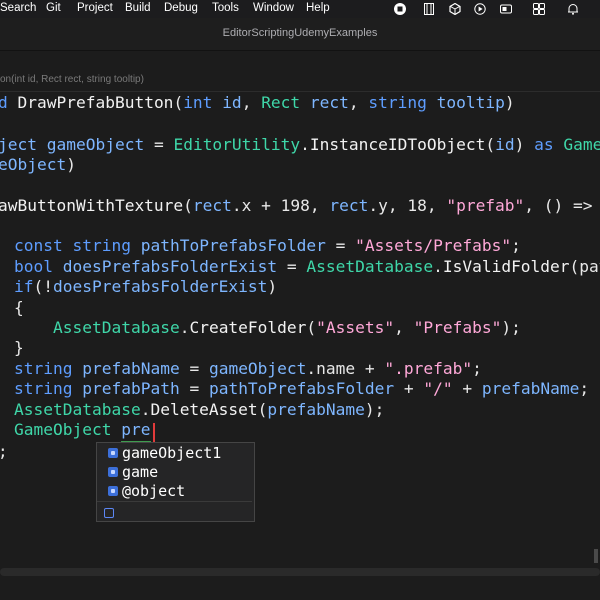  What do you see at coordinates (109, 513) in the screenshot?
I see `symbol-filter-icon` at bounding box center [109, 513].